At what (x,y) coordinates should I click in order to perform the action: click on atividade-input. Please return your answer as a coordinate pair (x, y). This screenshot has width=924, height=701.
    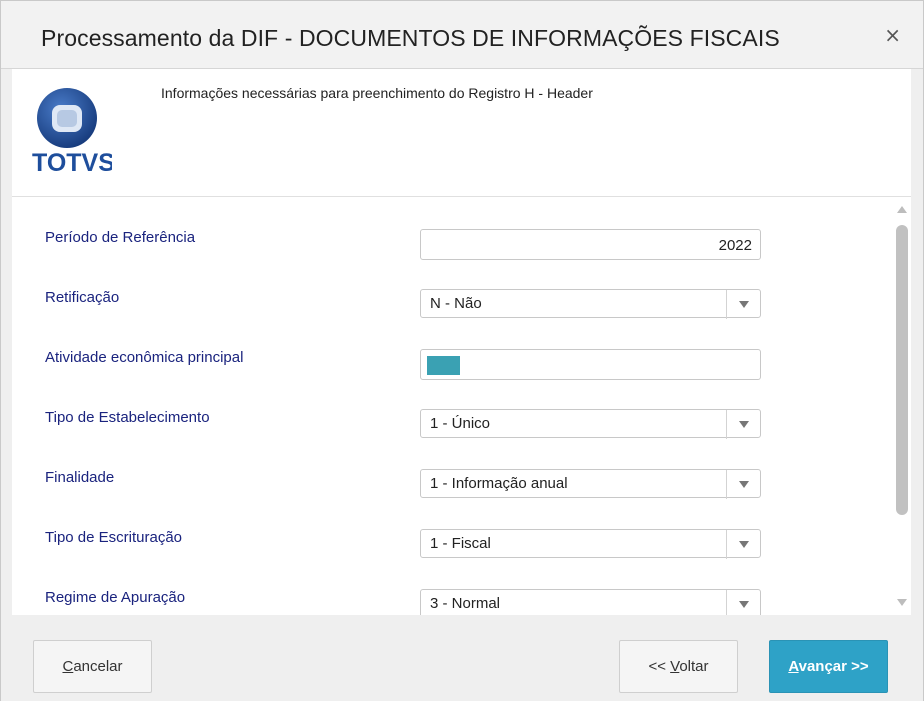
    Looking at the image, I should click on (590, 364).